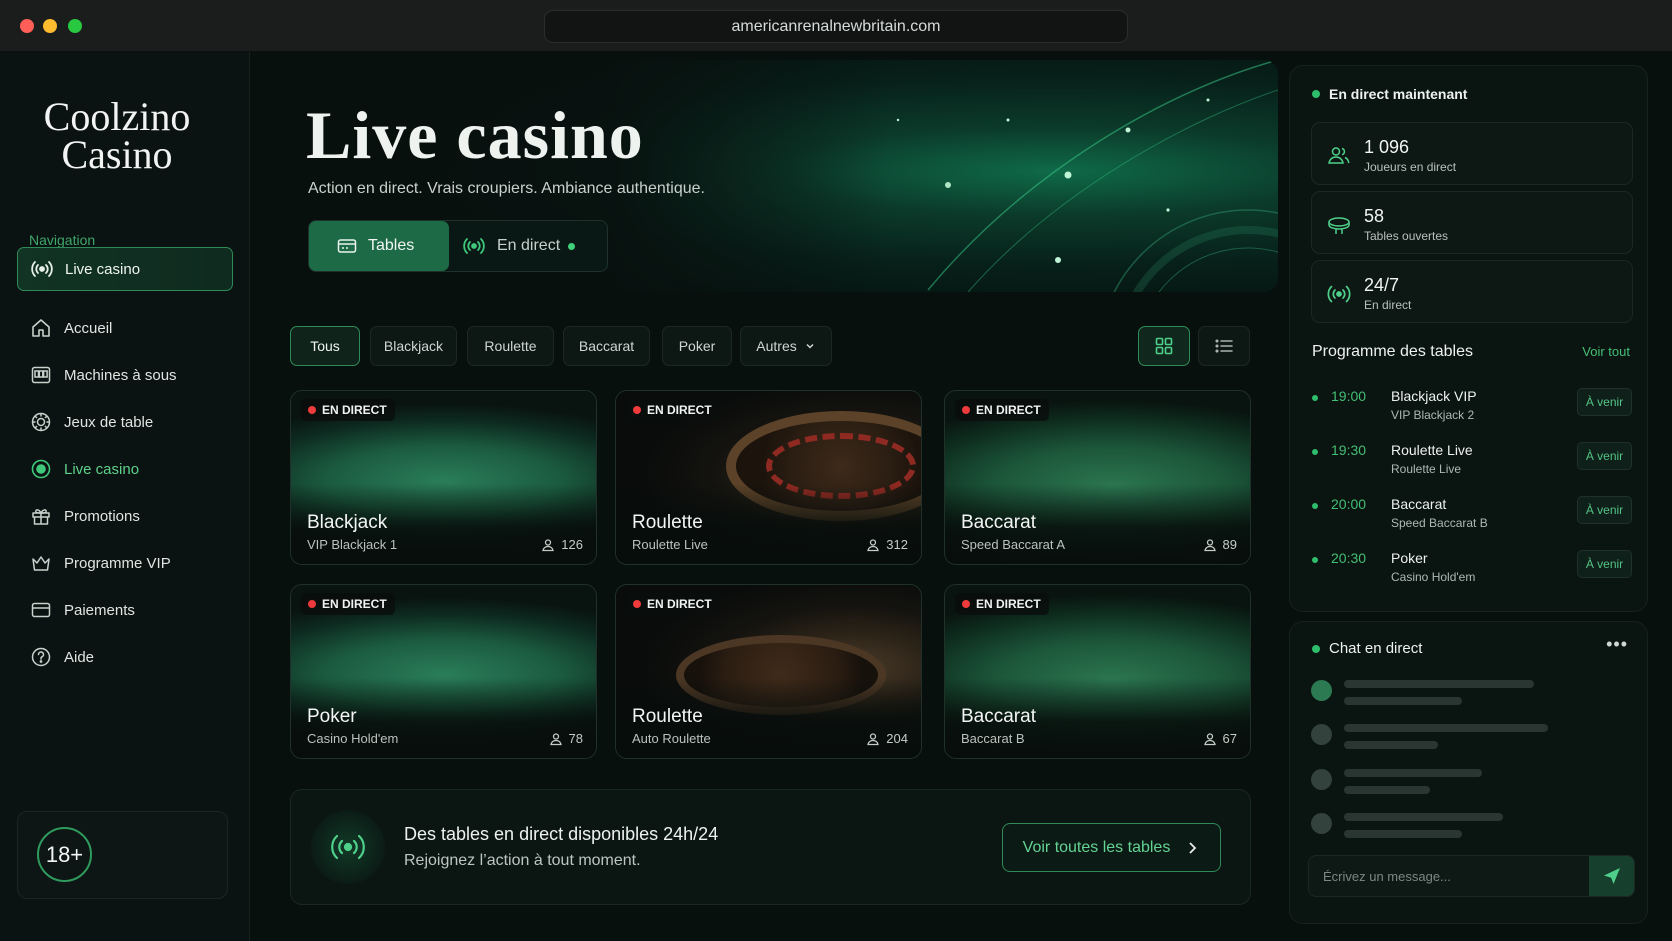  Describe the element at coordinates (125, 328) in the screenshot. I see `sidebar-item-accueil: Accueil` at that location.